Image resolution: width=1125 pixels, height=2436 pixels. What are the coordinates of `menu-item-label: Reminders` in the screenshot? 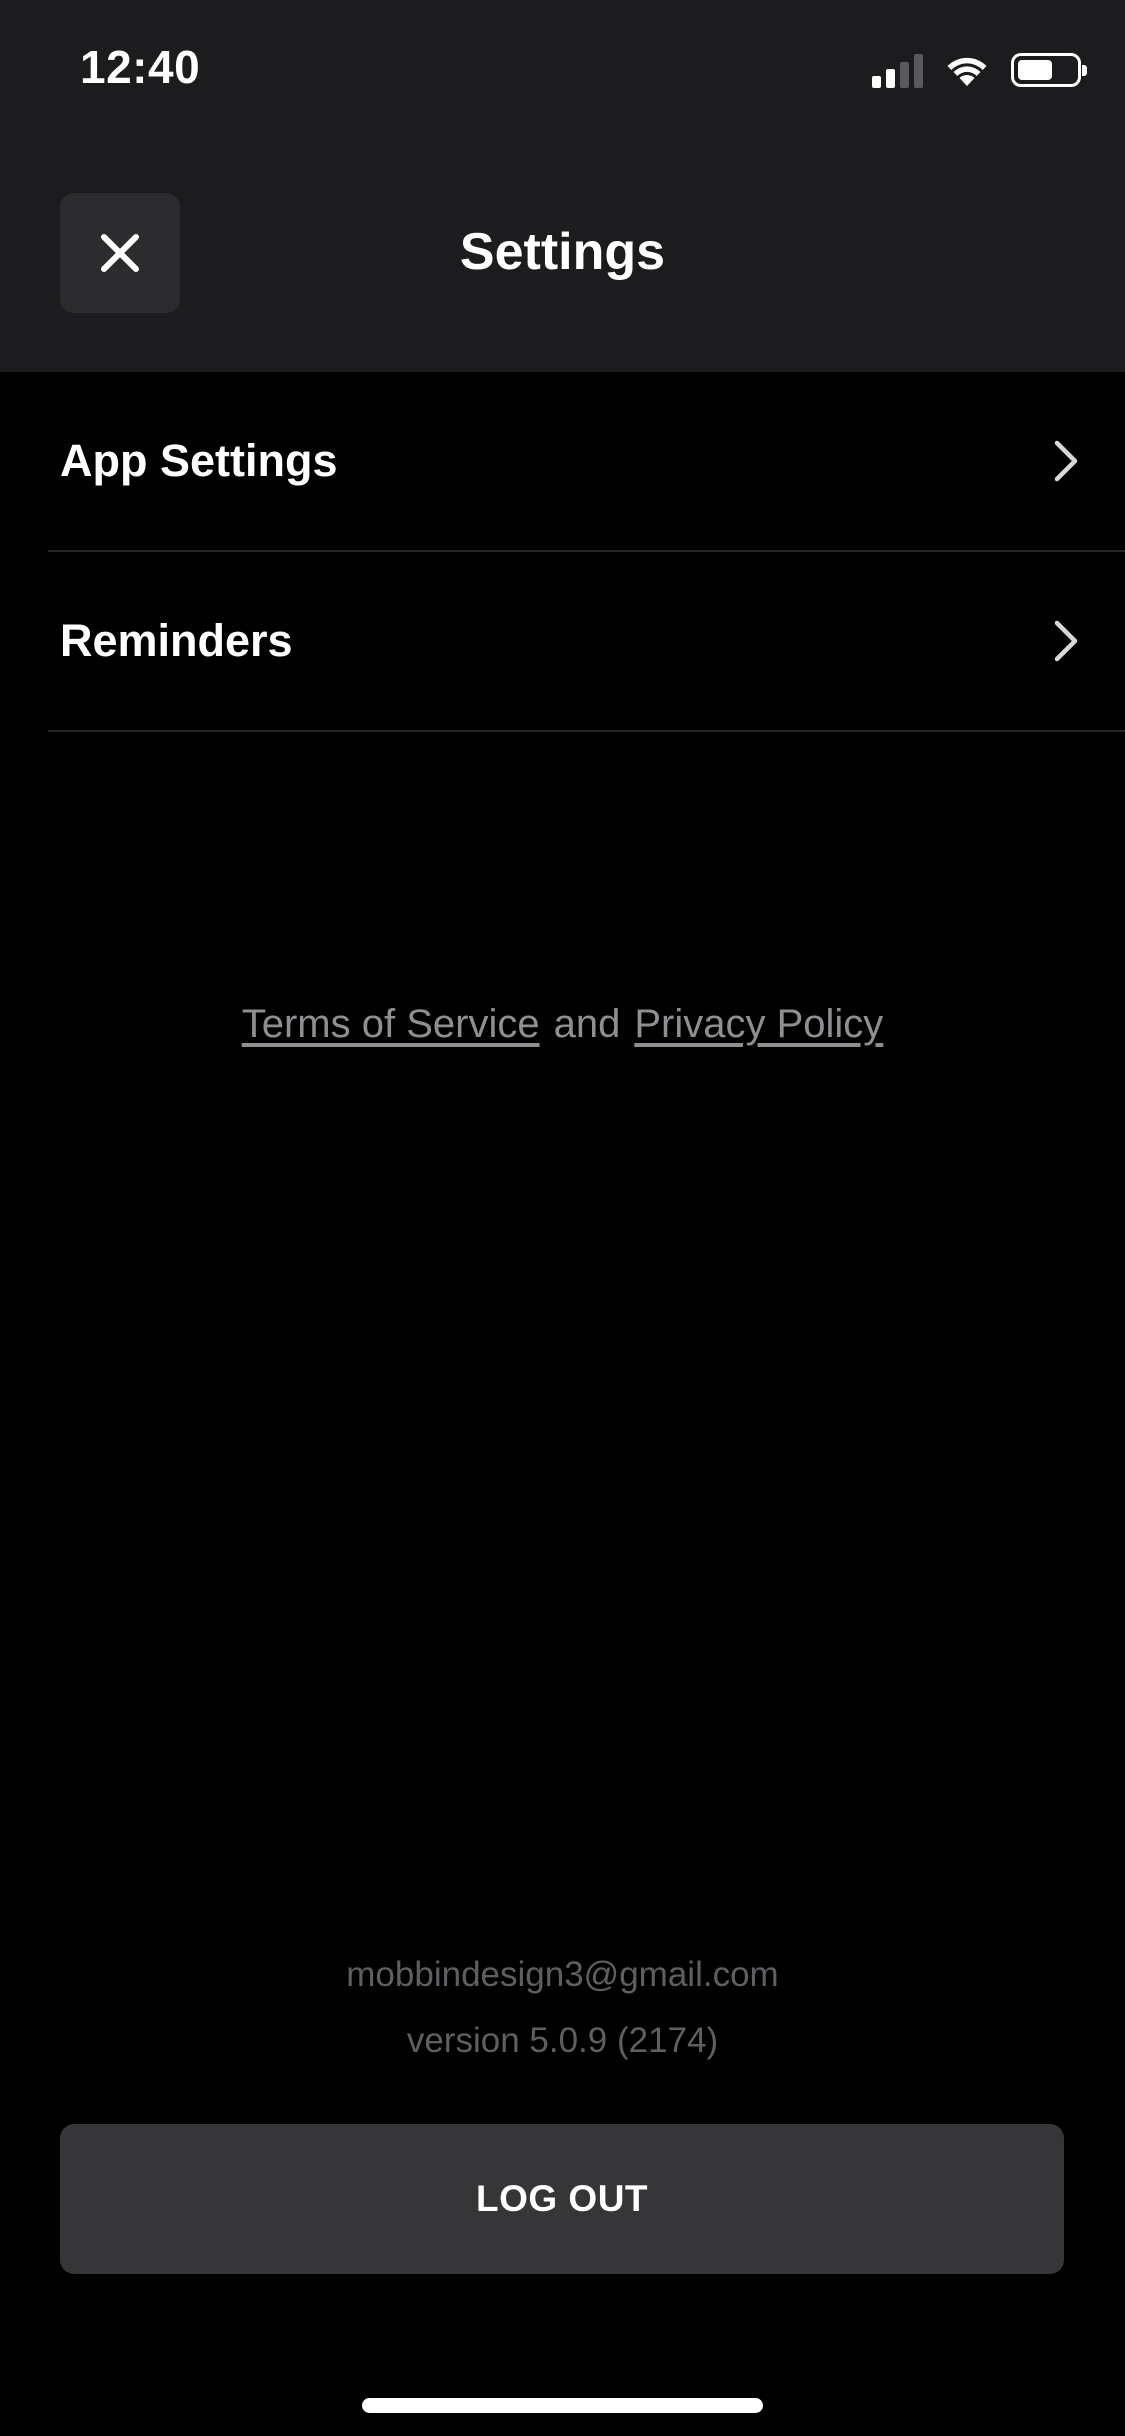 It's located at (176, 640).